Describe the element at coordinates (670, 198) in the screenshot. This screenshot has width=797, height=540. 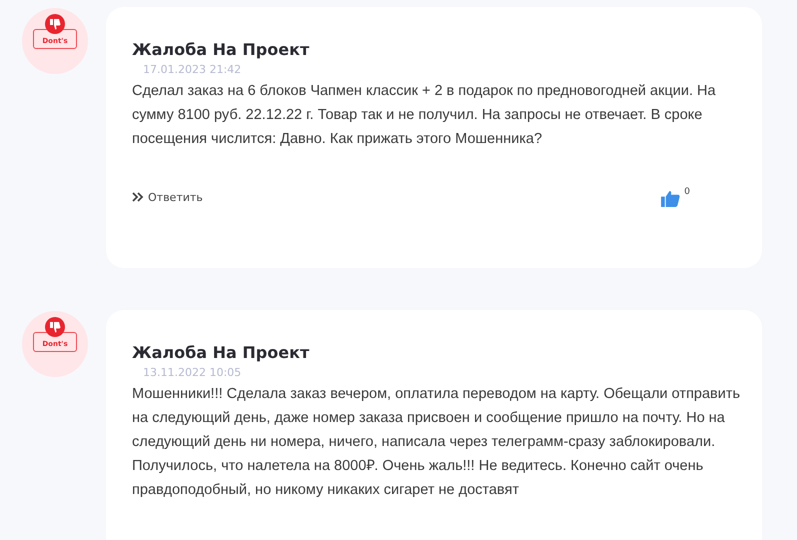
I see `thumbs-up-icon` at that location.